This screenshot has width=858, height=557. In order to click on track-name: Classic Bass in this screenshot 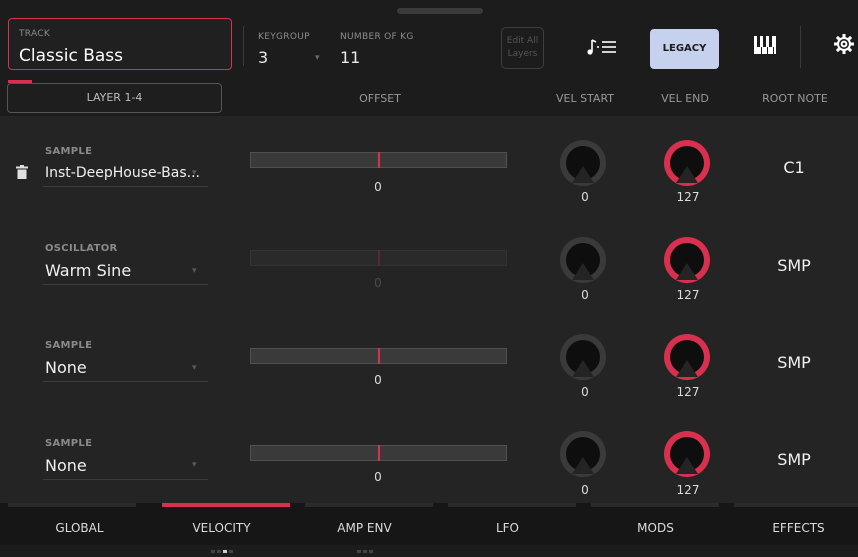, I will do `click(71, 56)`.